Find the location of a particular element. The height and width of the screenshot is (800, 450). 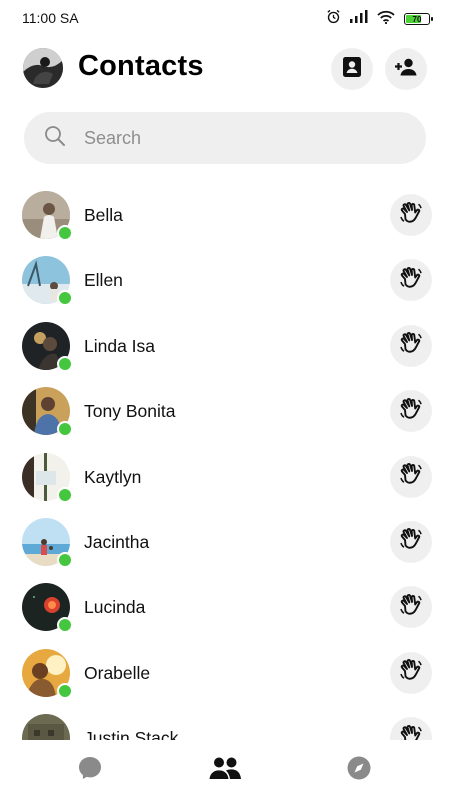

contacts-book-button is located at coordinates (352, 69).